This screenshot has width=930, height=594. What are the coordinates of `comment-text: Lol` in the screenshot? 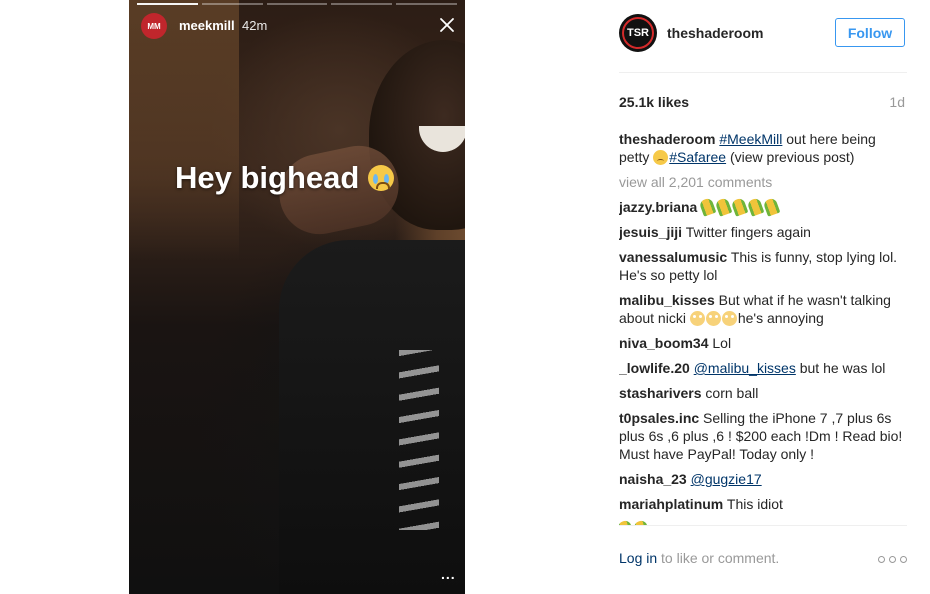 It's located at (722, 343).